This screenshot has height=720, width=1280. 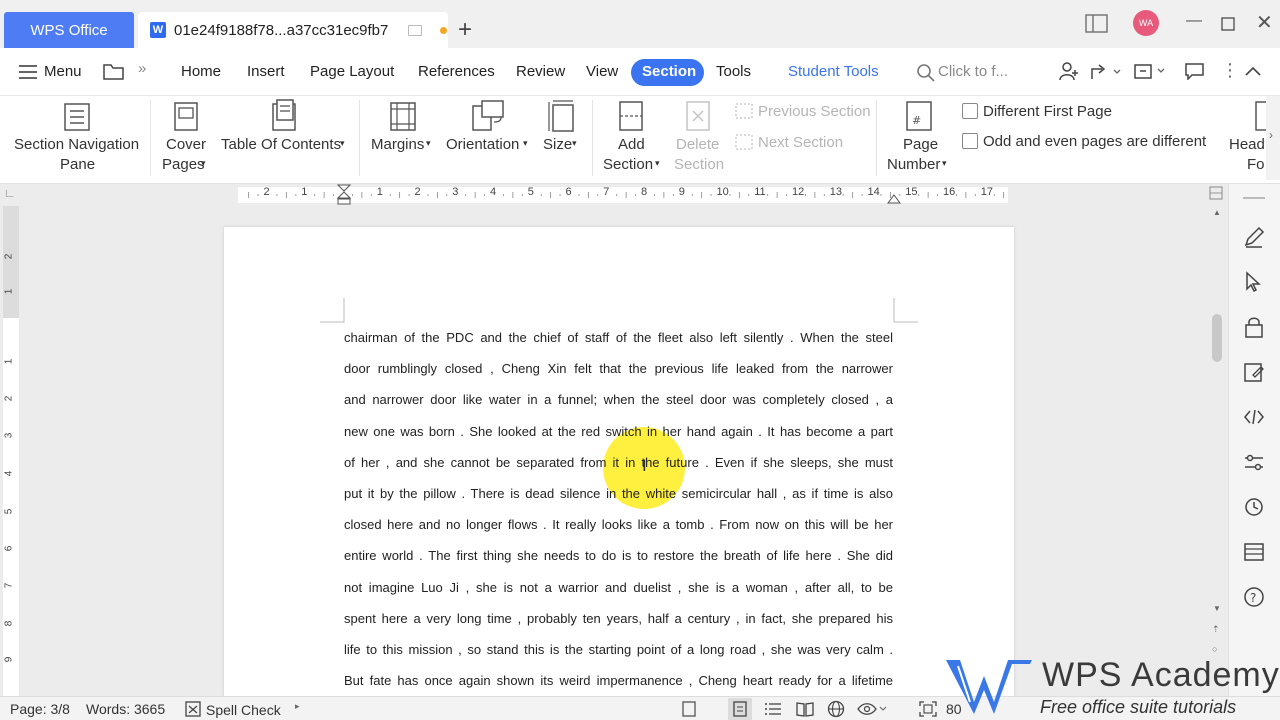 What do you see at coordinates (1254, 597) in the screenshot?
I see `help-icon: ?` at bounding box center [1254, 597].